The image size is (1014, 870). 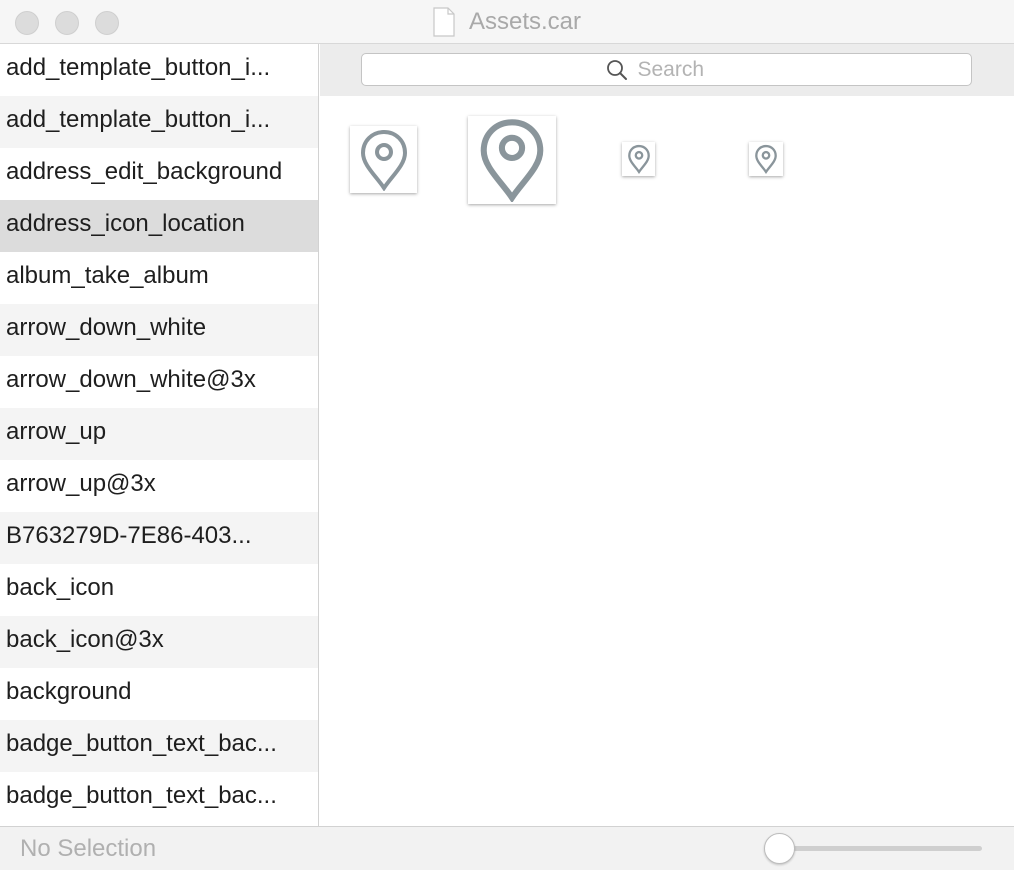 What do you see at coordinates (88, 848) in the screenshot?
I see `status-text: No Selection` at bounding box center [88, 848].